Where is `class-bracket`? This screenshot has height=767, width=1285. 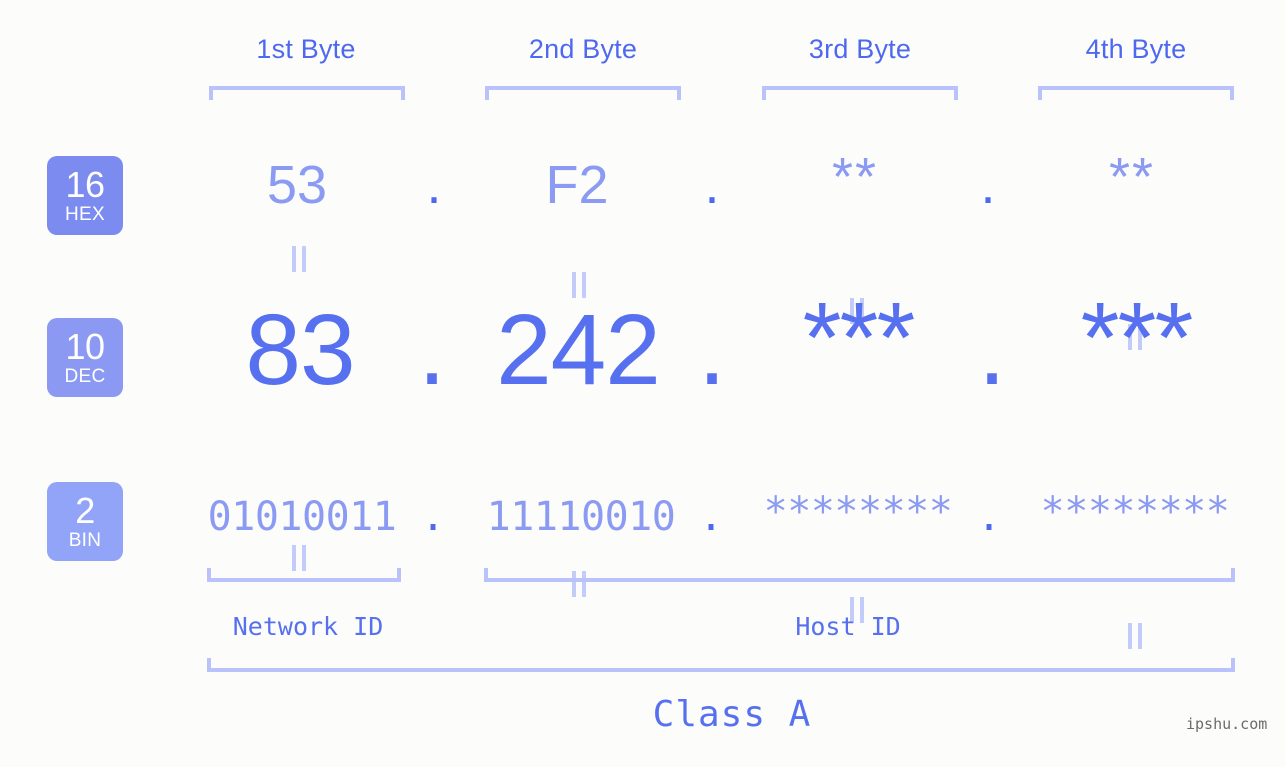
class-bracket is located at coordinates (721, 665).